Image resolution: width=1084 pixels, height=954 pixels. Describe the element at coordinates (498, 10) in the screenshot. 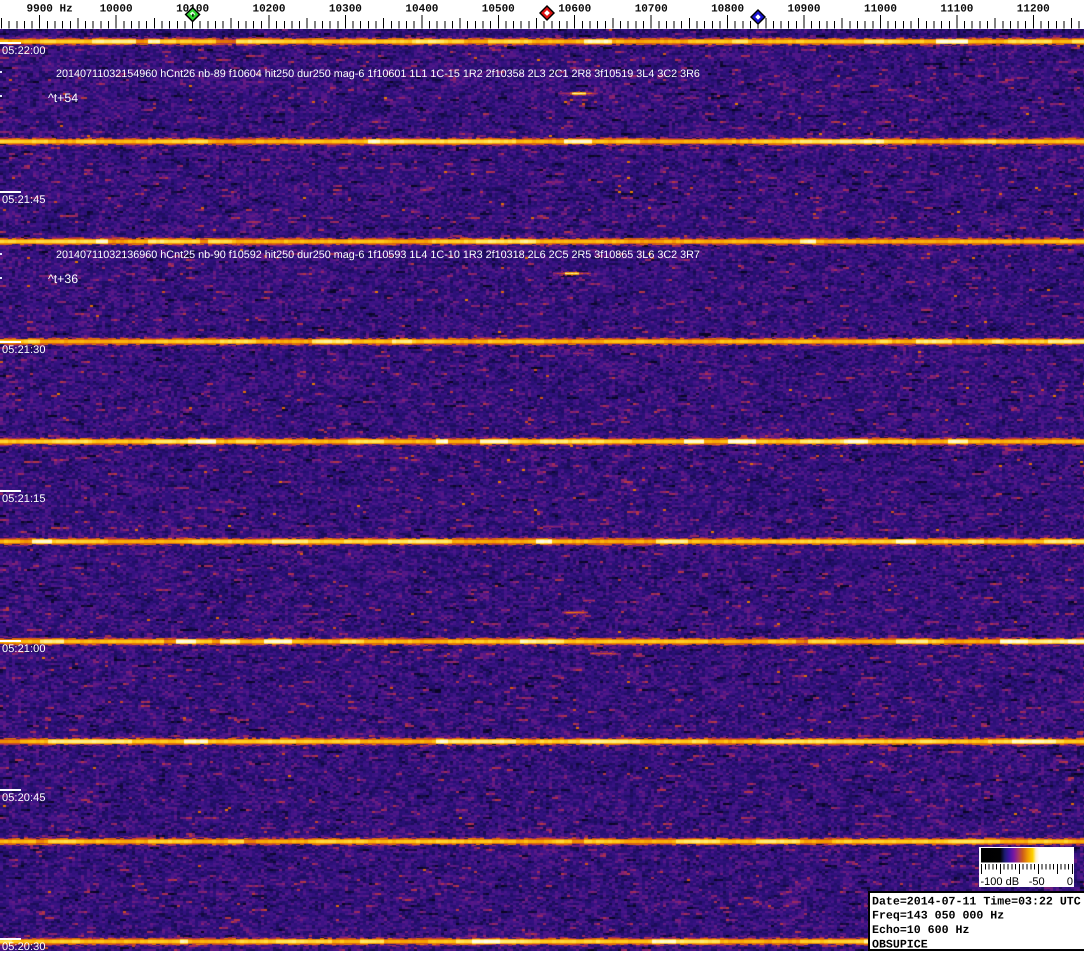

I see `svg-text: 10500` at that location.